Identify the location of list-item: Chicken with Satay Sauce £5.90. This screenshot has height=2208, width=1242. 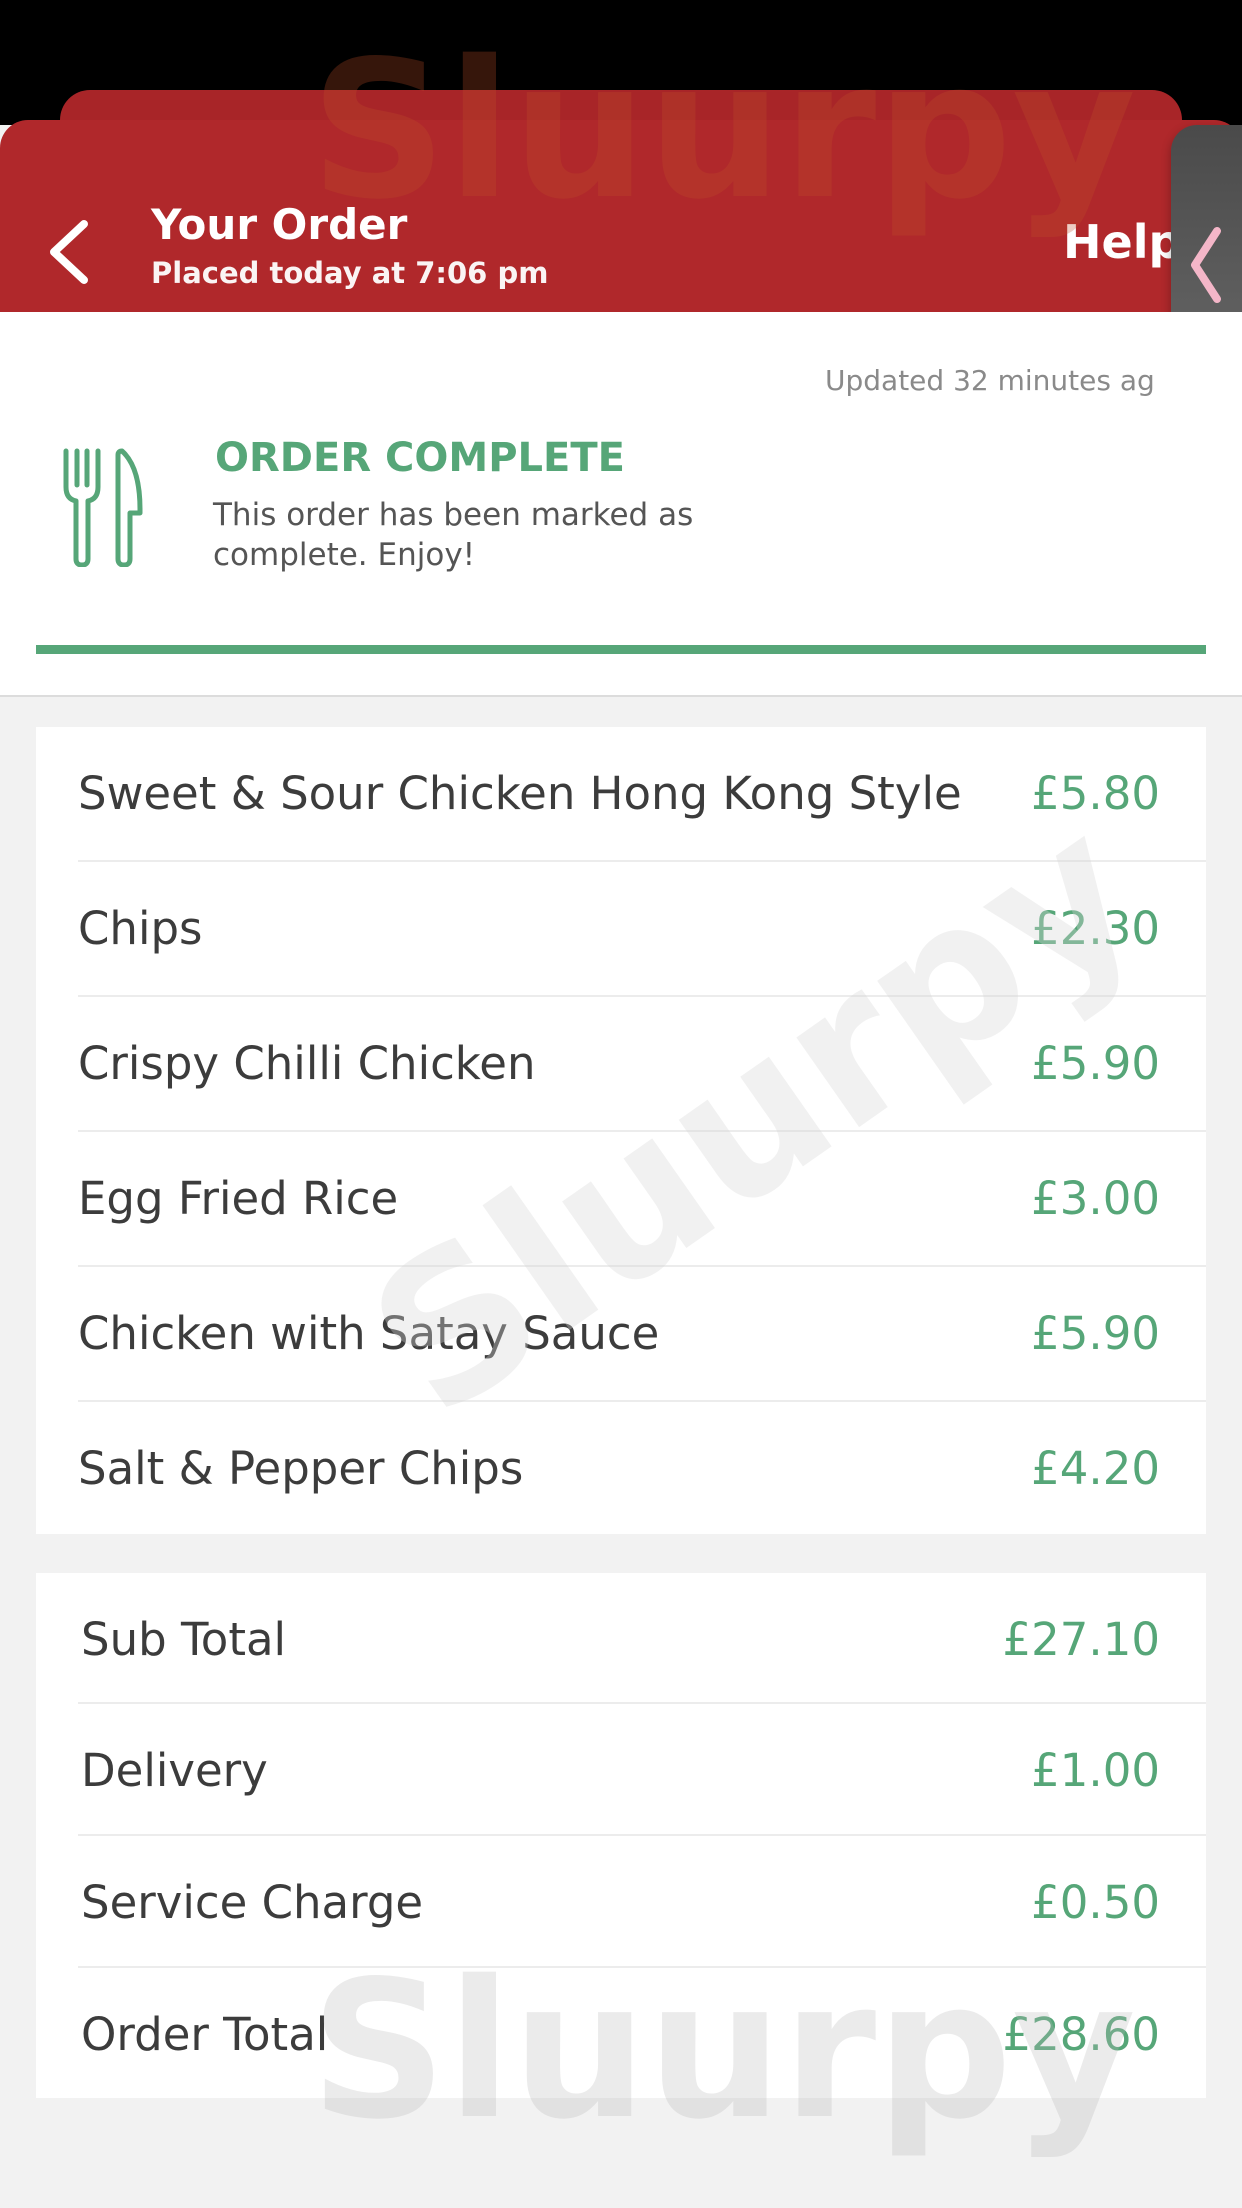
(621, 1334).